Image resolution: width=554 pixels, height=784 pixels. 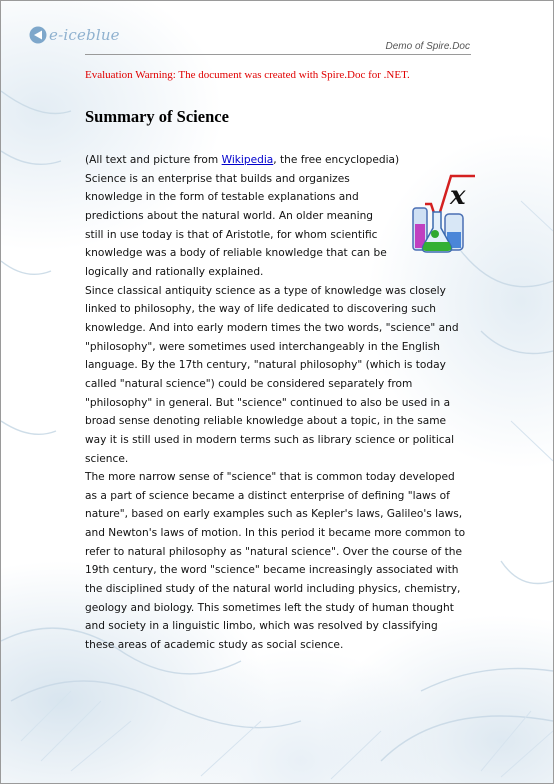 What do you see at coordinates (38, 35) in the screenshot?
I see `logo-diamond-icon` at bounding box center [38, 35].